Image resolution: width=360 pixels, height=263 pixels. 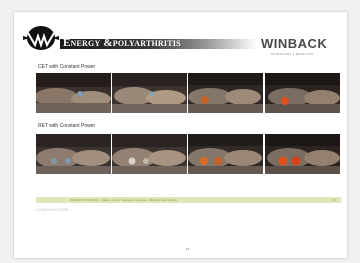 I want to click on winback-logo-icon, so click(x=41, y=38).